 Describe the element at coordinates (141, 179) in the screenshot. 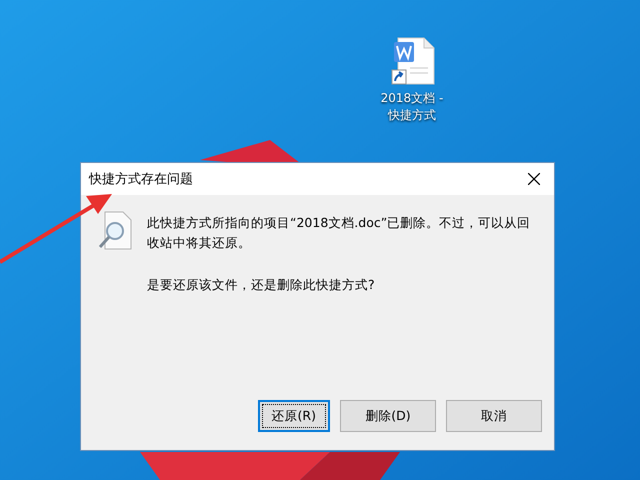

I see `window-title: 快捷方式存在问题` at that location.